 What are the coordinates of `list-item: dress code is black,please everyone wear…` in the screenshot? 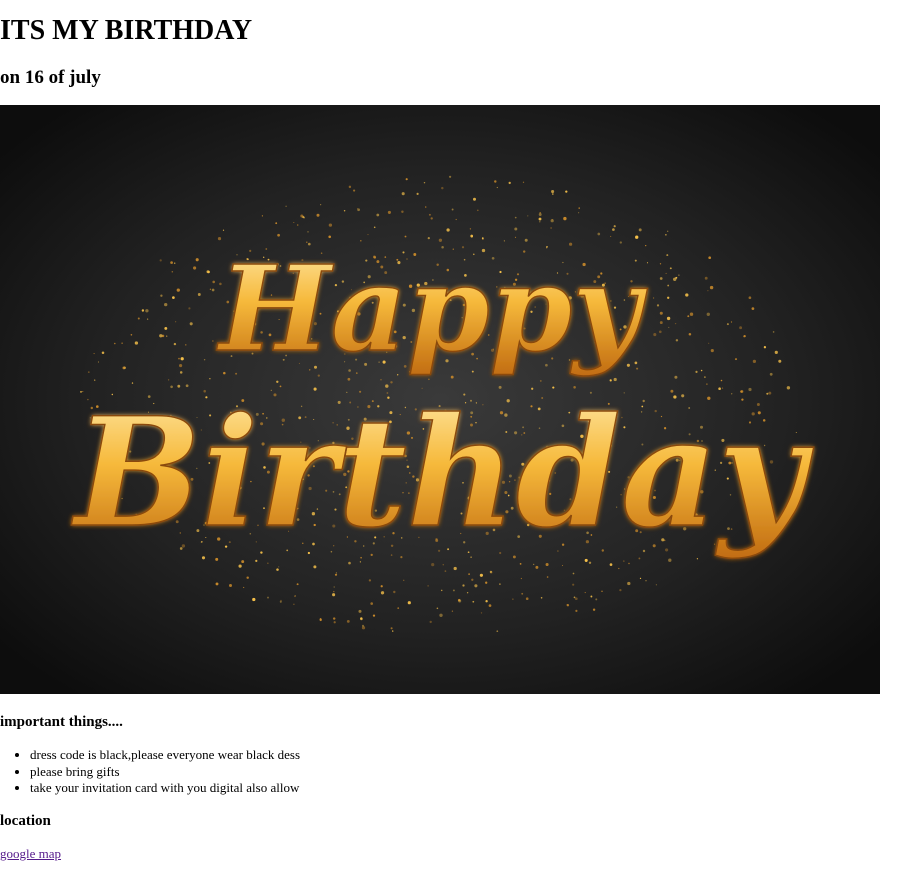 It's located at (165, 755).